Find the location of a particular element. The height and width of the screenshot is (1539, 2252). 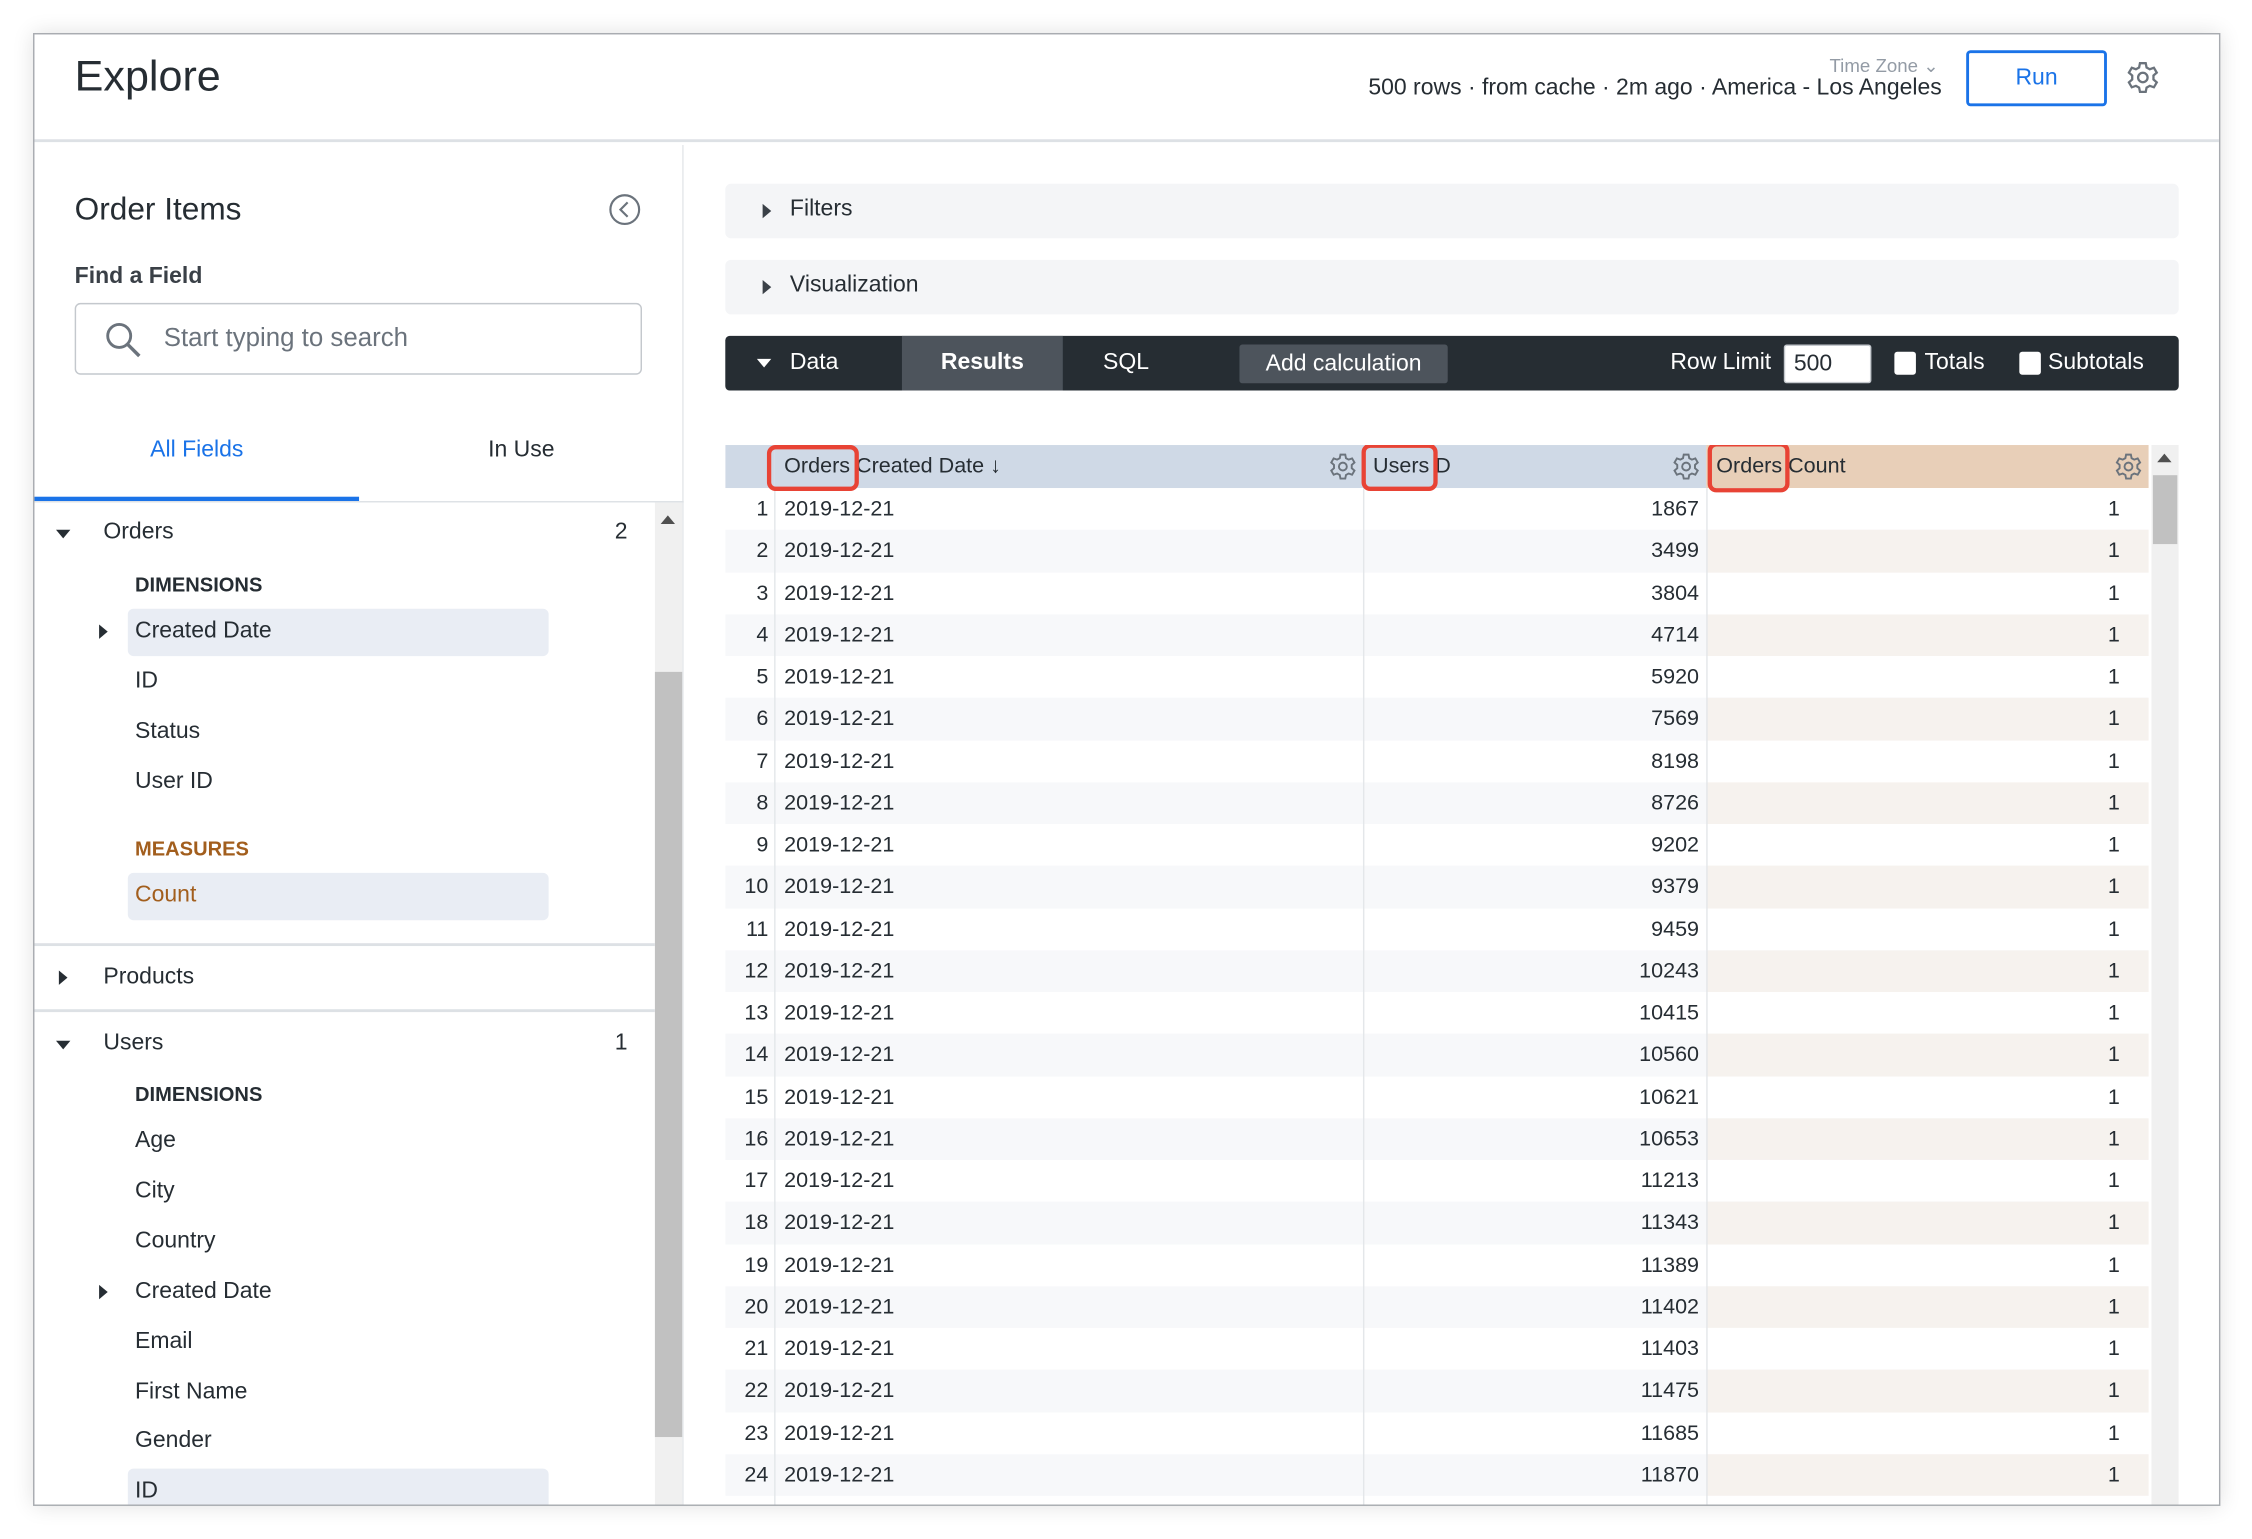

divider is located at coordinates (344, 945).